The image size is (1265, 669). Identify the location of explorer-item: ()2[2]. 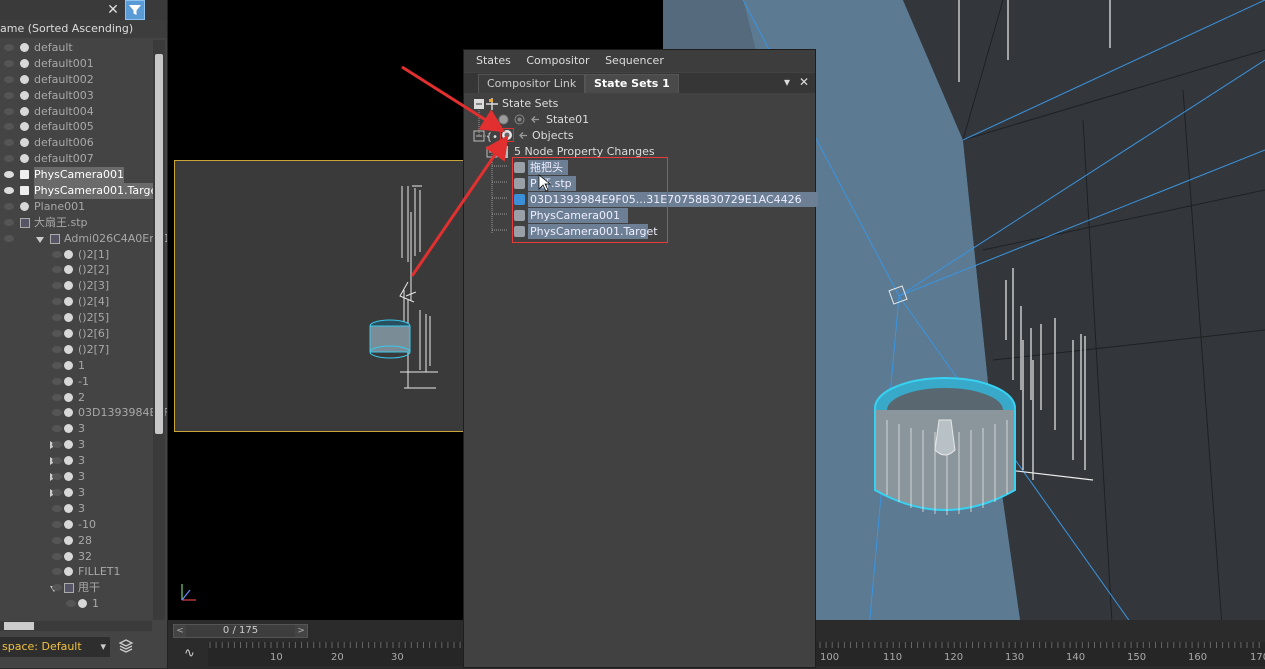
(76, 270).